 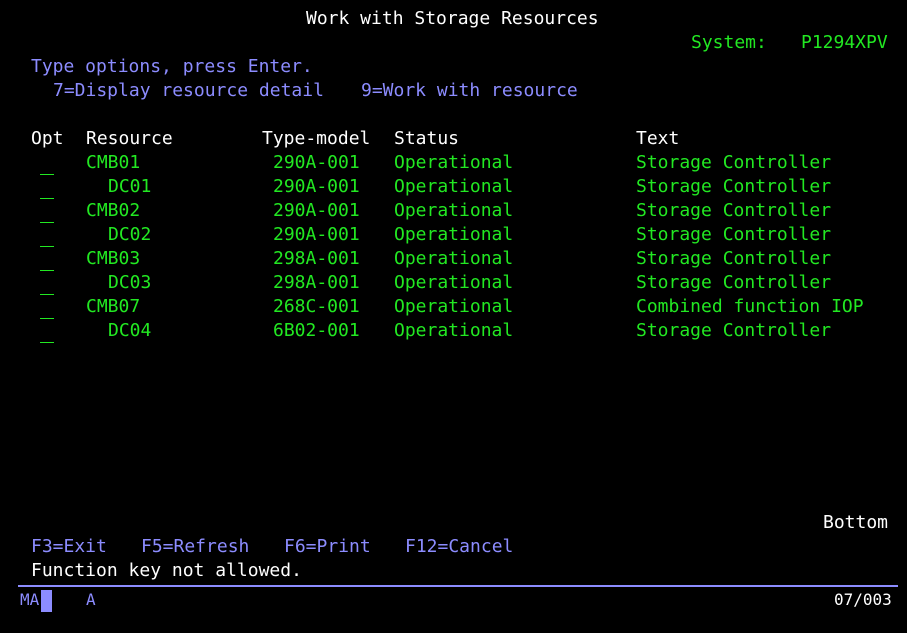 What do you see at coordinates (844, 42) in the screenshot?
I see `system-name: P1294XPV` at bounding box center [844, 42].